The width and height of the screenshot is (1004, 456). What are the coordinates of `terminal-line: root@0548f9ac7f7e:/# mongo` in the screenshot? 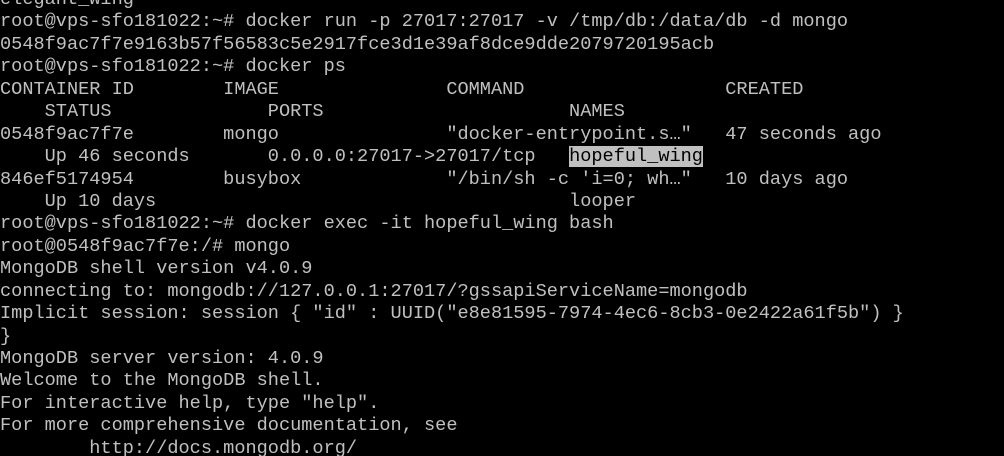 It's located at (145, 246).